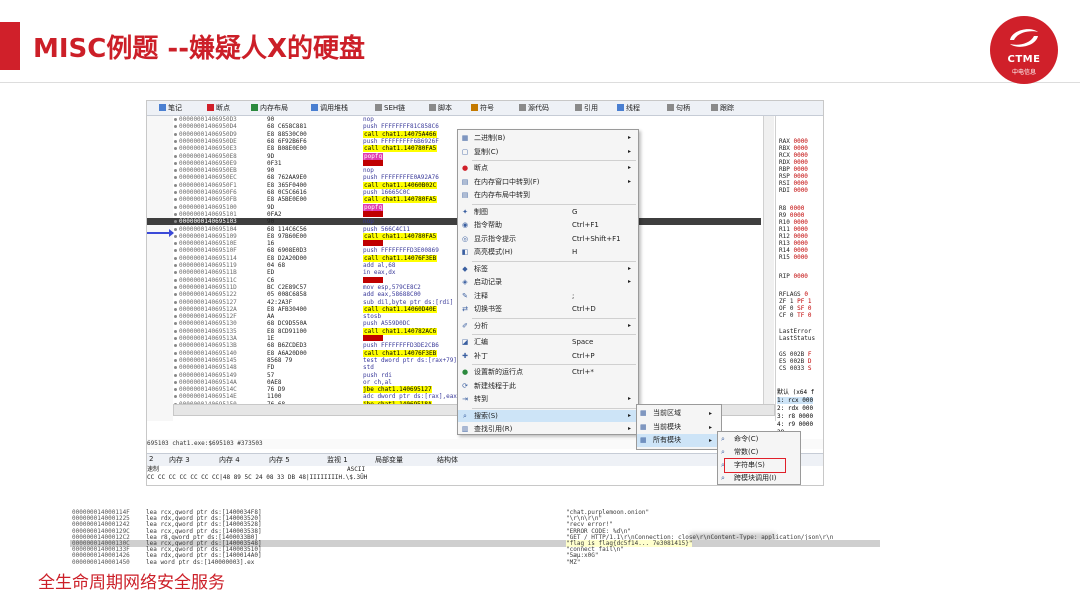 The image size is (1080, 608). What do you see at coordinates (679, 440) in the screenshot?
I see `search-submenu-item-2: ▦ 所有模块 ▸` at bounding box center [679, 440].